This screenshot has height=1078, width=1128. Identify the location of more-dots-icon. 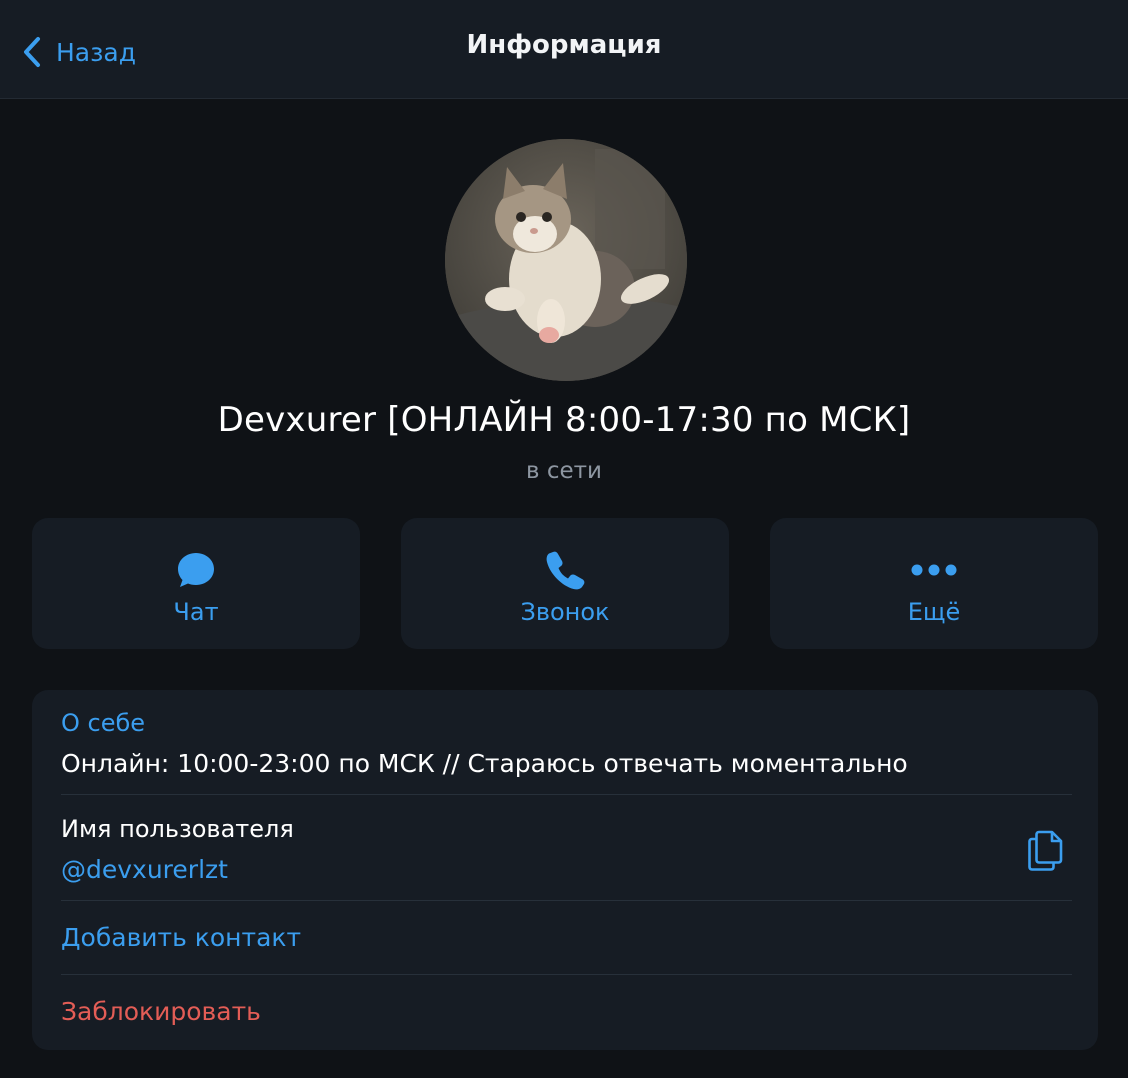
(934, 570).